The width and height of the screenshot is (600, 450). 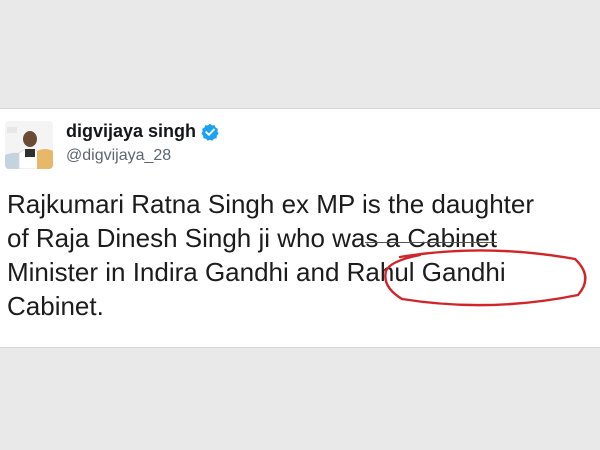 What do you see at coordinates (118, 156) in the screenshot?
I see `author-handle: @digvijaya_28` at bounding box center [118, 156].